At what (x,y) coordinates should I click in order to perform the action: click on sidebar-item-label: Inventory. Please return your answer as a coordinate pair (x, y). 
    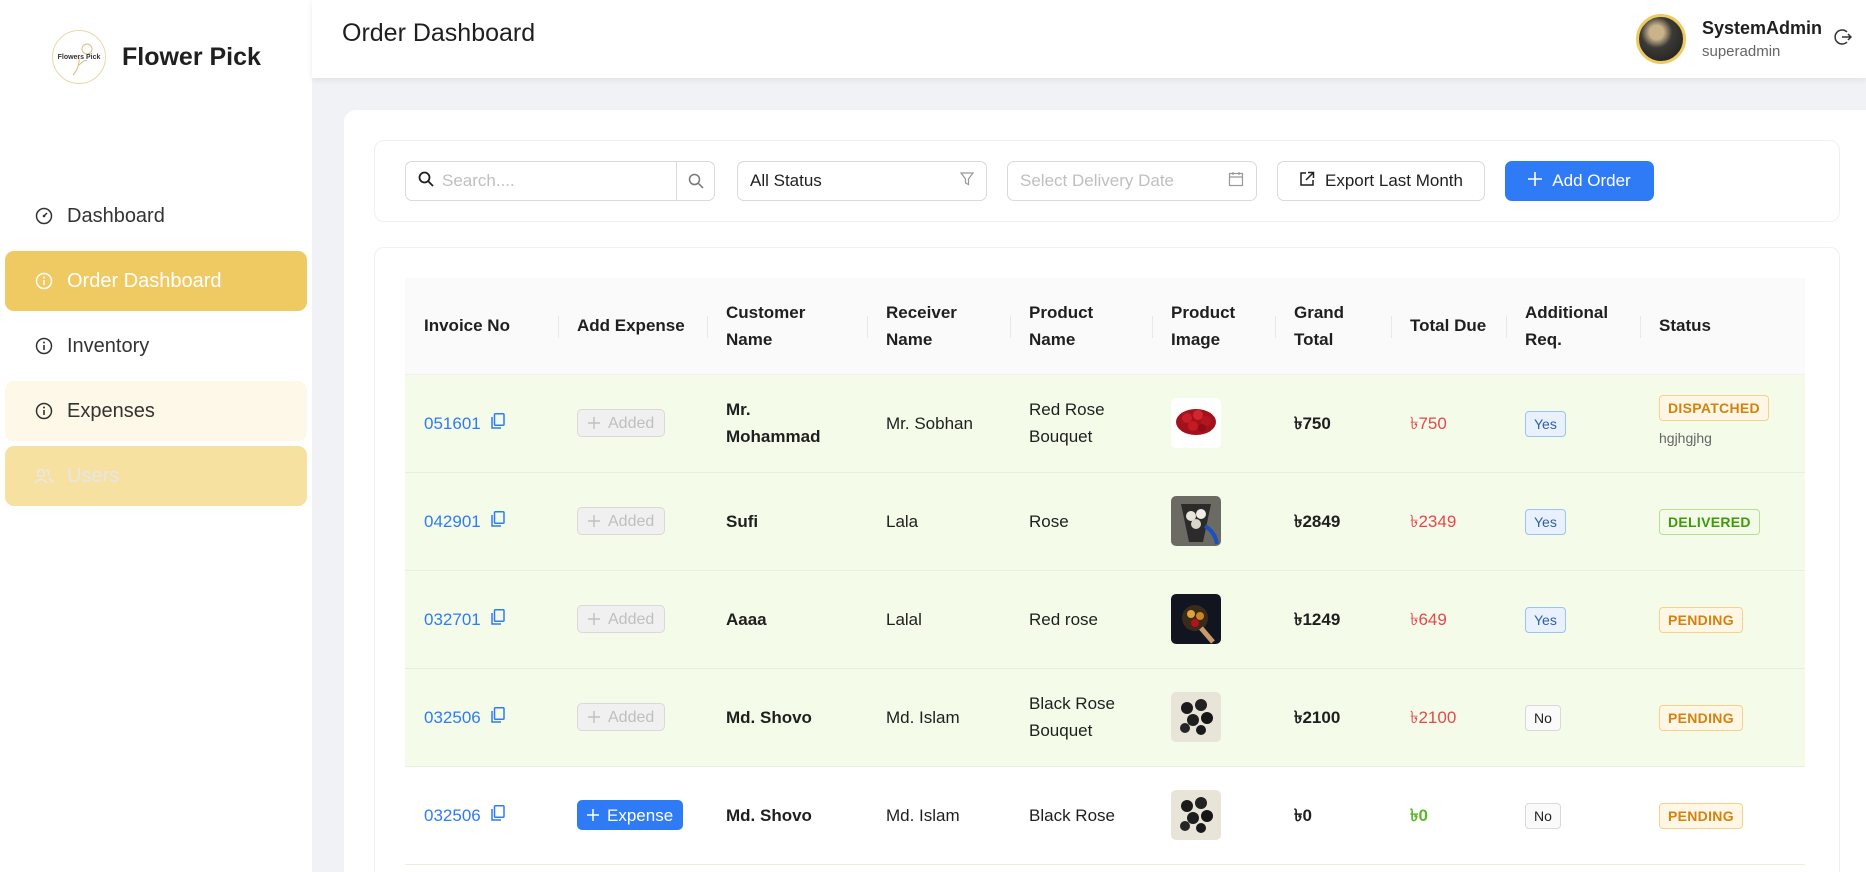
    Looking at the image, I should click on (108, 345).